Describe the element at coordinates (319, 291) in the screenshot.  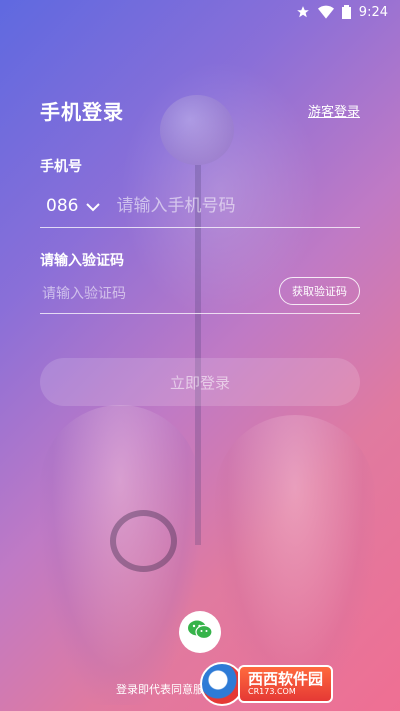
I see `get-code-button: 获取验证码` at that location.